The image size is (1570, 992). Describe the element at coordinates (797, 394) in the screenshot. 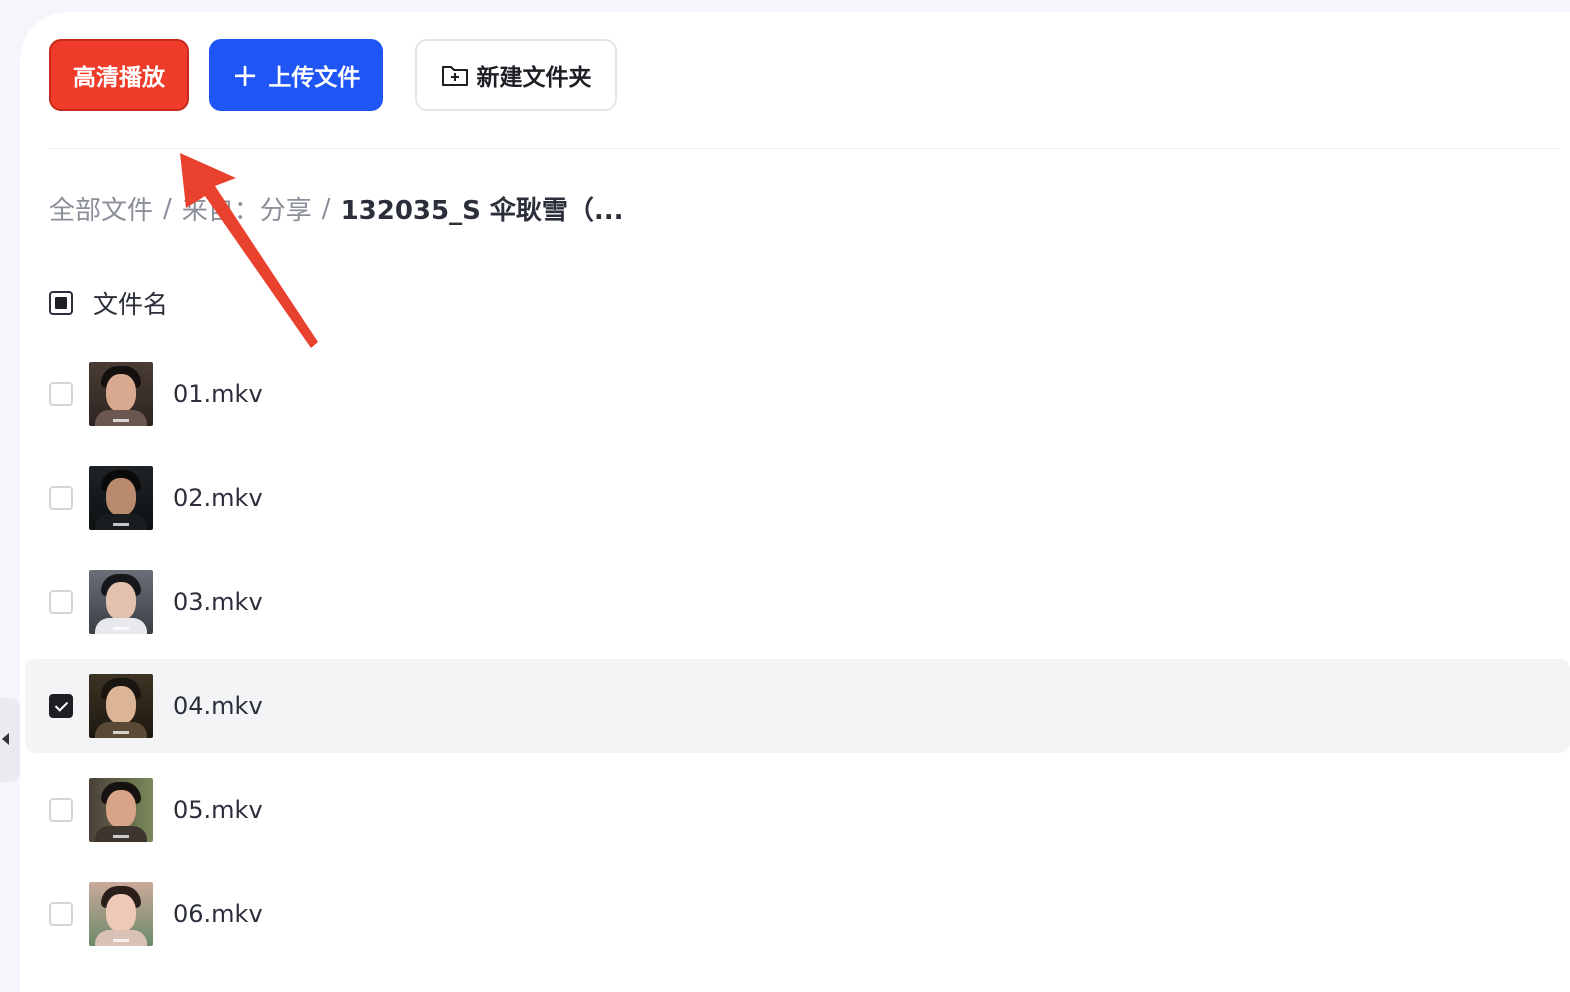

I see `file-row: 01.mkv` at that location.